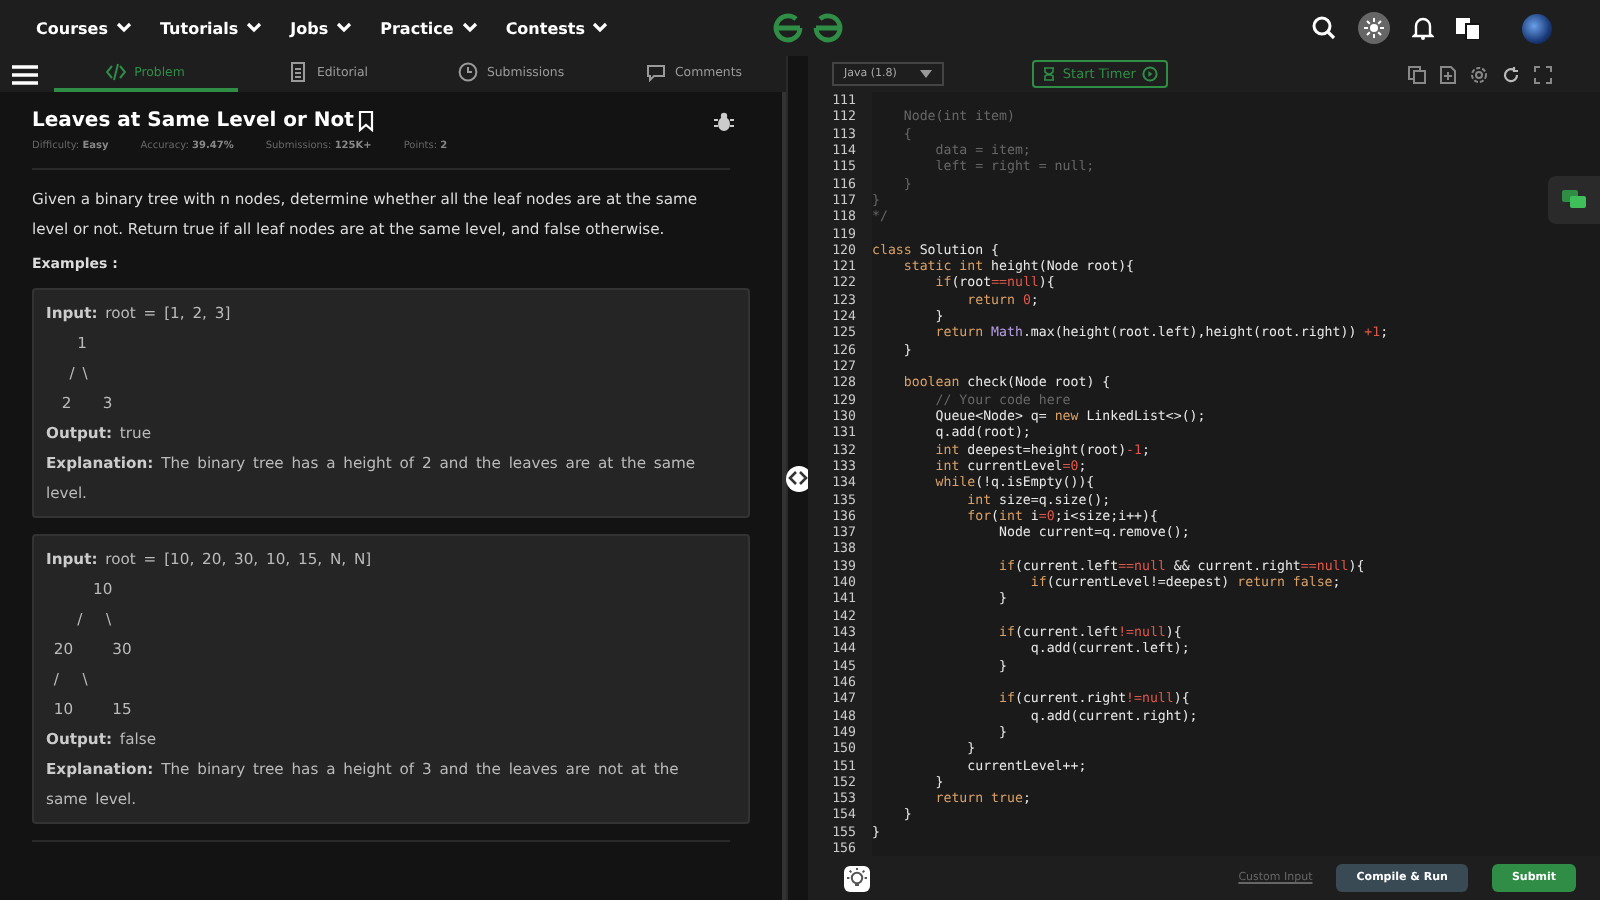 This screenshot has width=1600, height=900. Describe the element at coordinates (1149, 74) in the screenshot. I see `play-icon` at that location.